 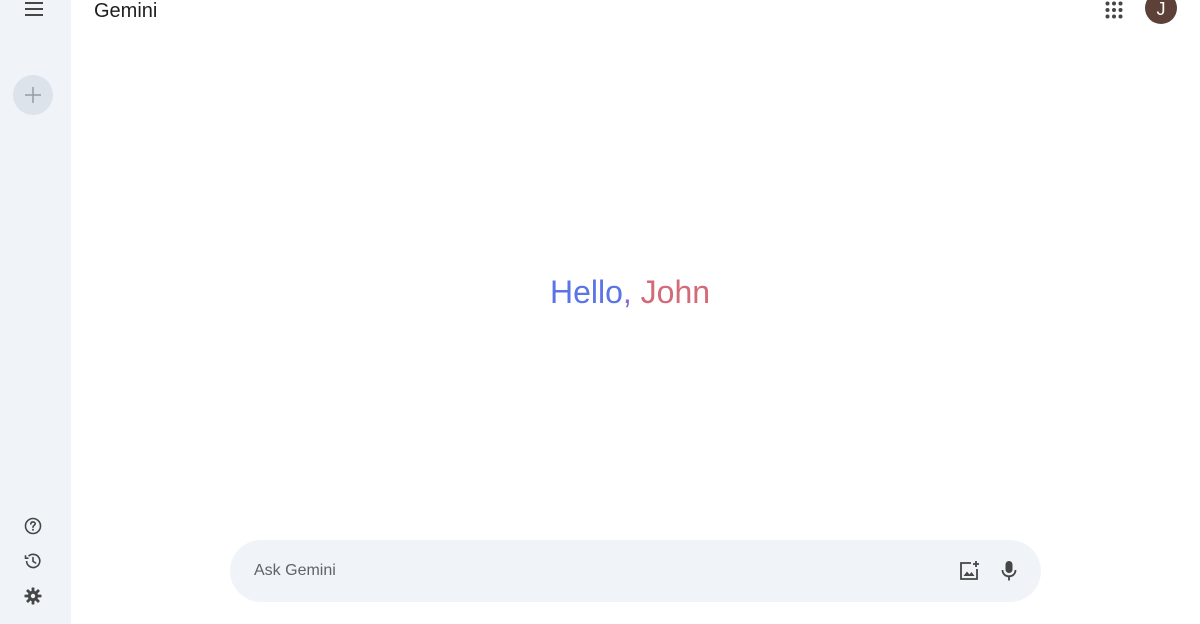 I want to click on apps-grid-icon, so click(x=1114, y=10).